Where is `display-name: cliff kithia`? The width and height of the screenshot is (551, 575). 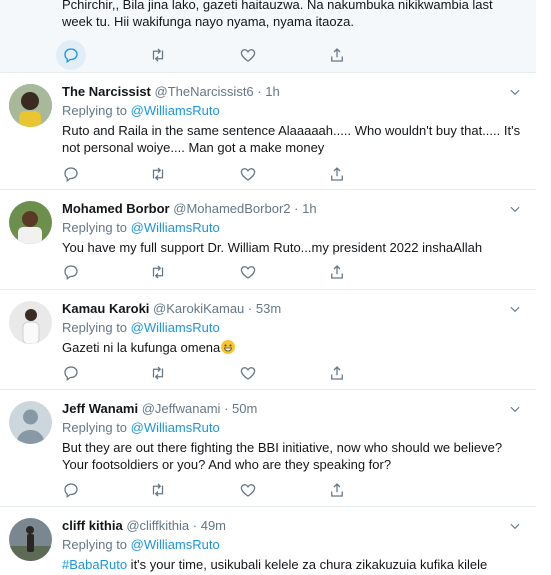 display-name: cliff kithia is located at coordinates (92, 525).